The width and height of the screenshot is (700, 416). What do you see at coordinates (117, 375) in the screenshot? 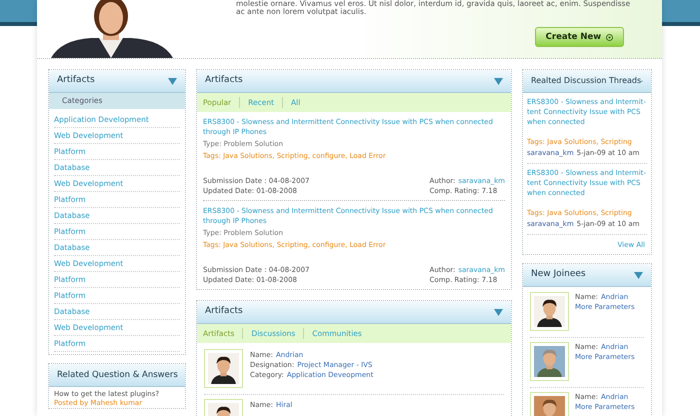
I see `panel-title: Related Question & Answers` at bounding box center [117, 375].